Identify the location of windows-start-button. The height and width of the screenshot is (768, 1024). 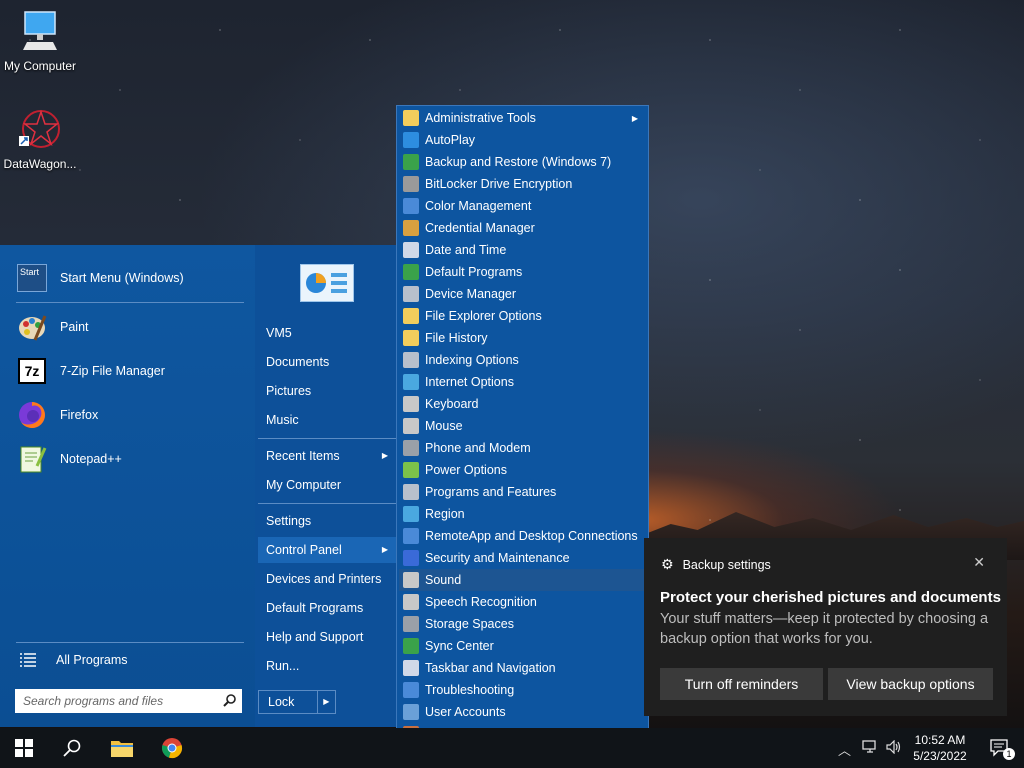
(24, 748).